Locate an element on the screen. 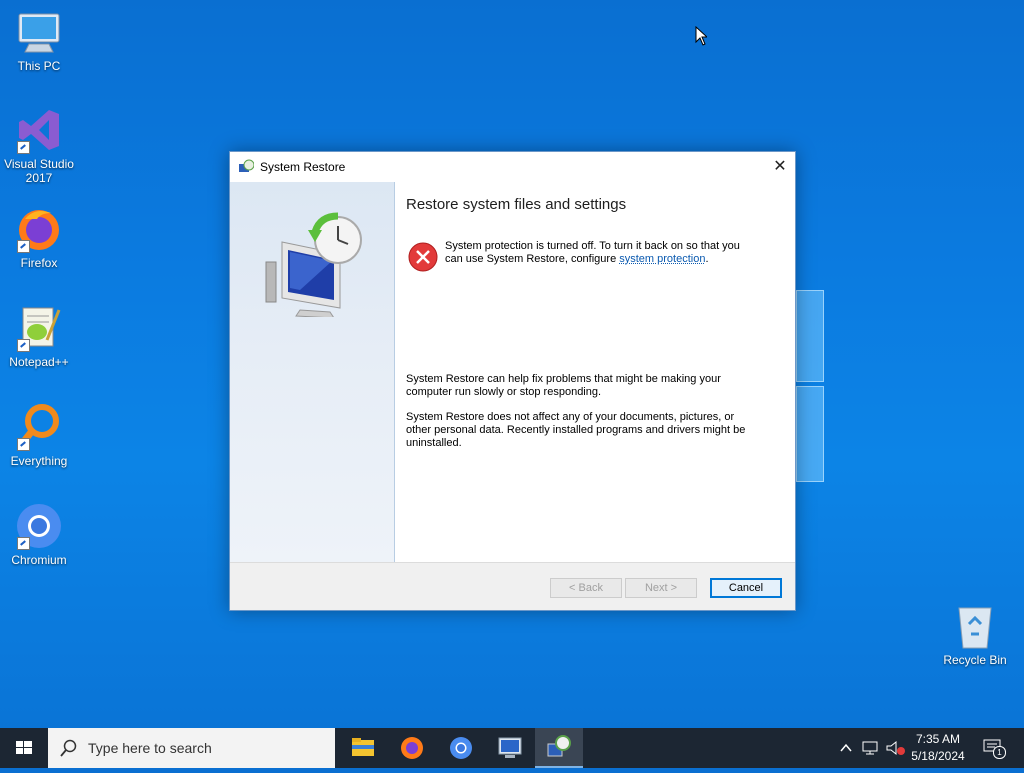 The width and height of the screenshot is (1024, 773). desktop-icon-this-pc: This PC is located at coordinates (39, 40).